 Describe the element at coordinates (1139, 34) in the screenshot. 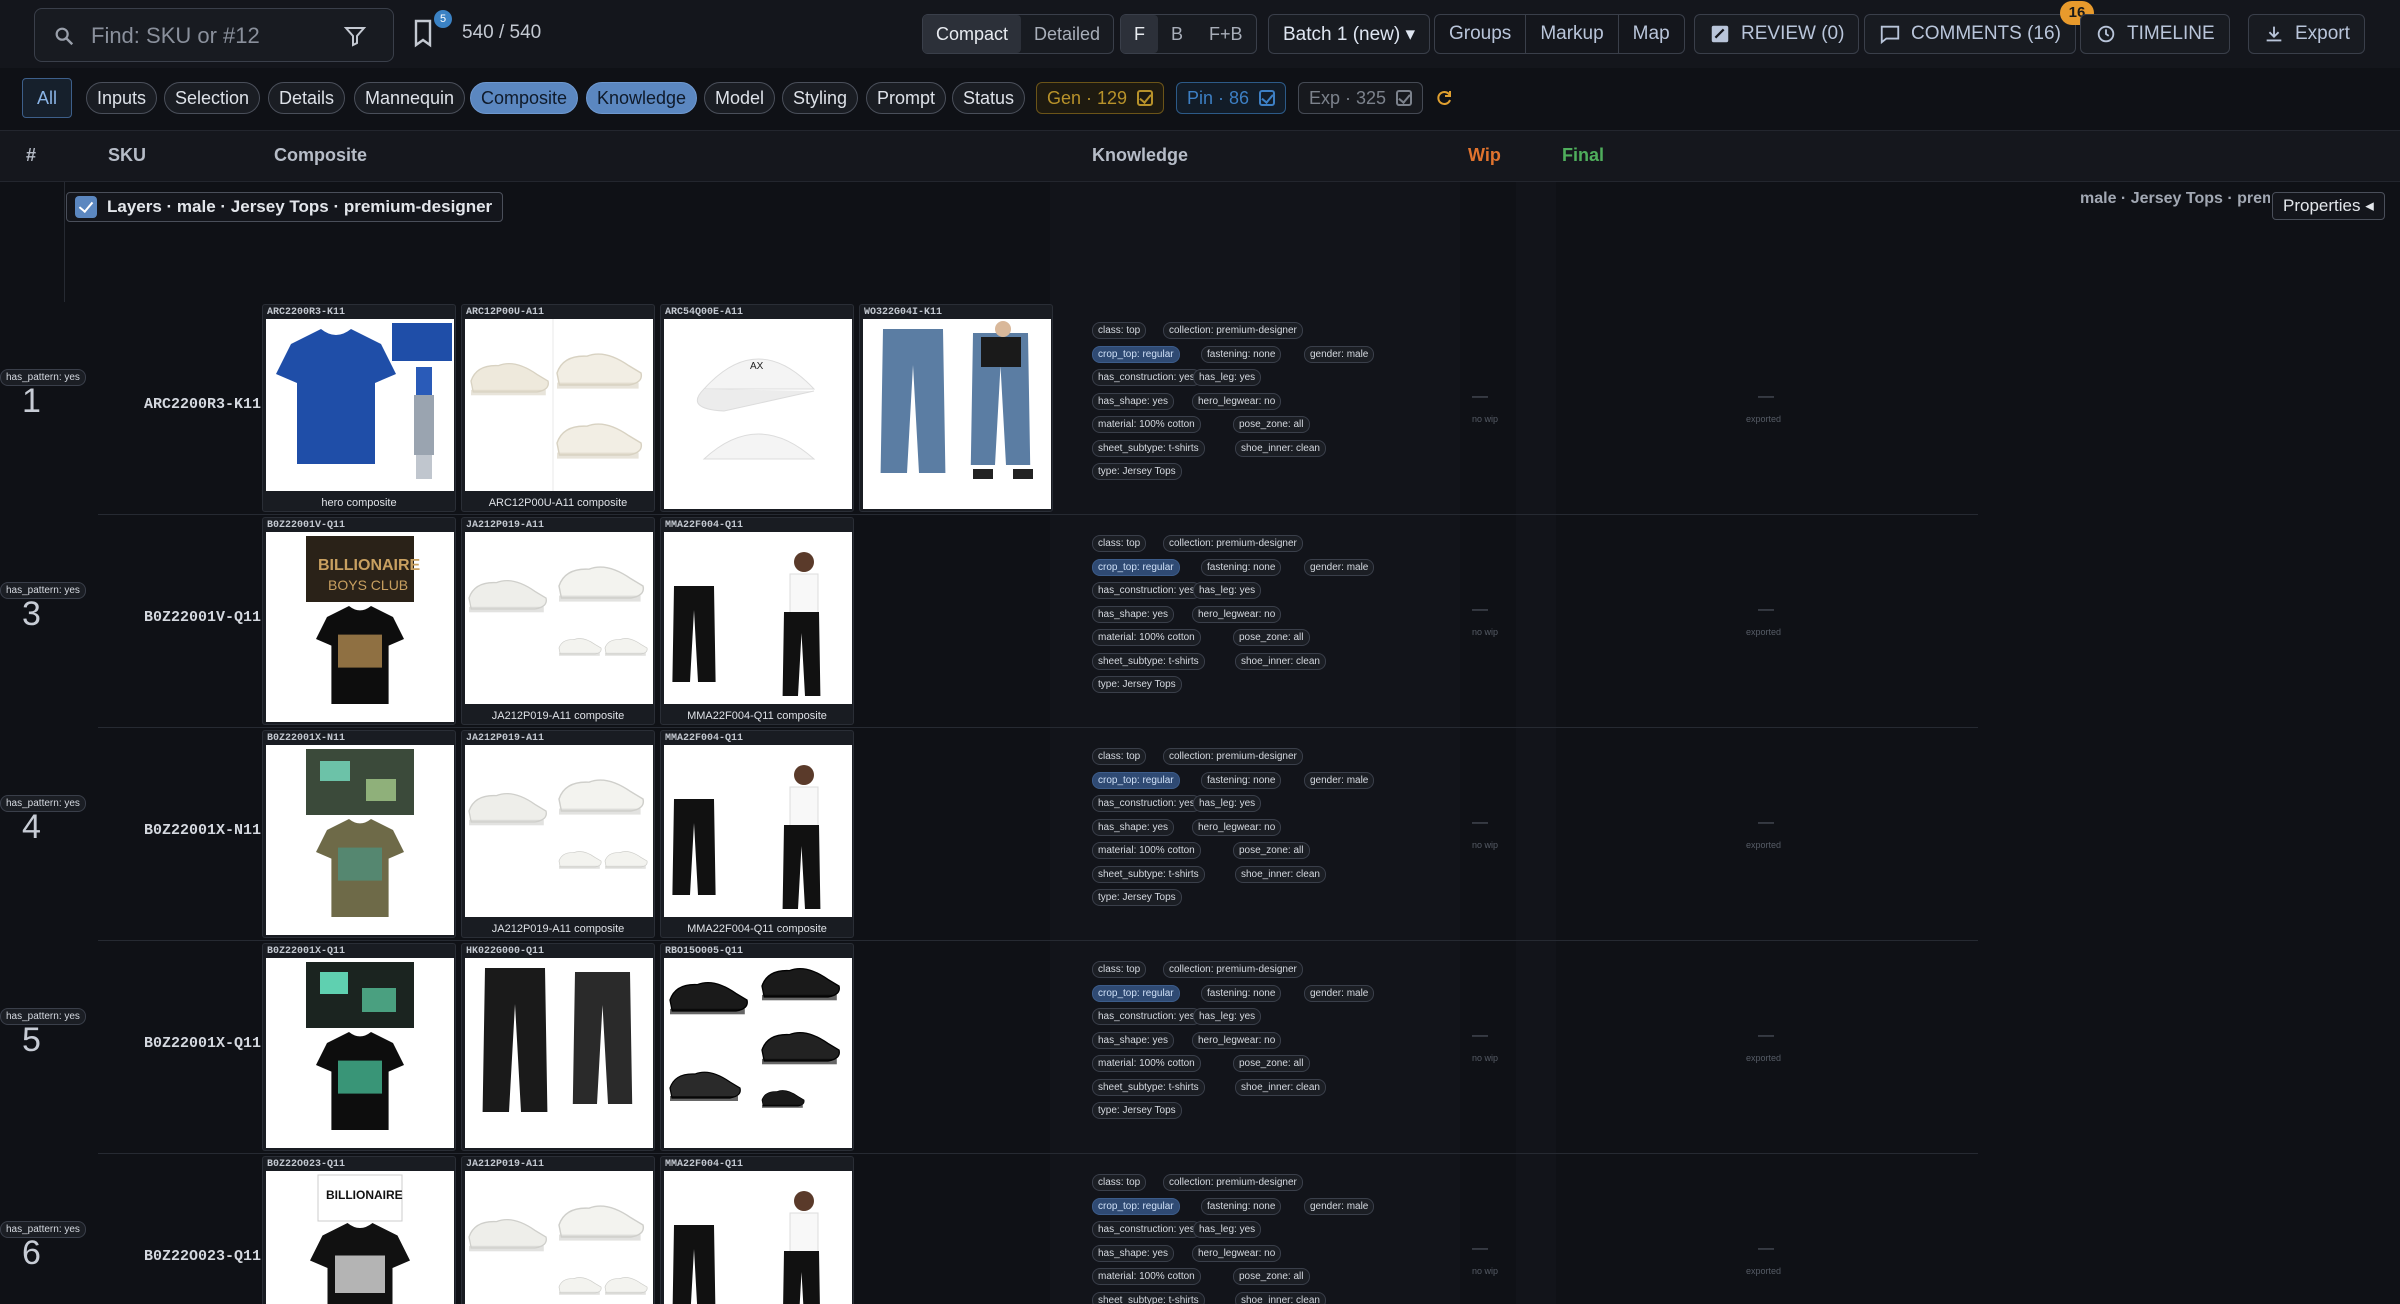

I see `side-f-option: F` at that location.